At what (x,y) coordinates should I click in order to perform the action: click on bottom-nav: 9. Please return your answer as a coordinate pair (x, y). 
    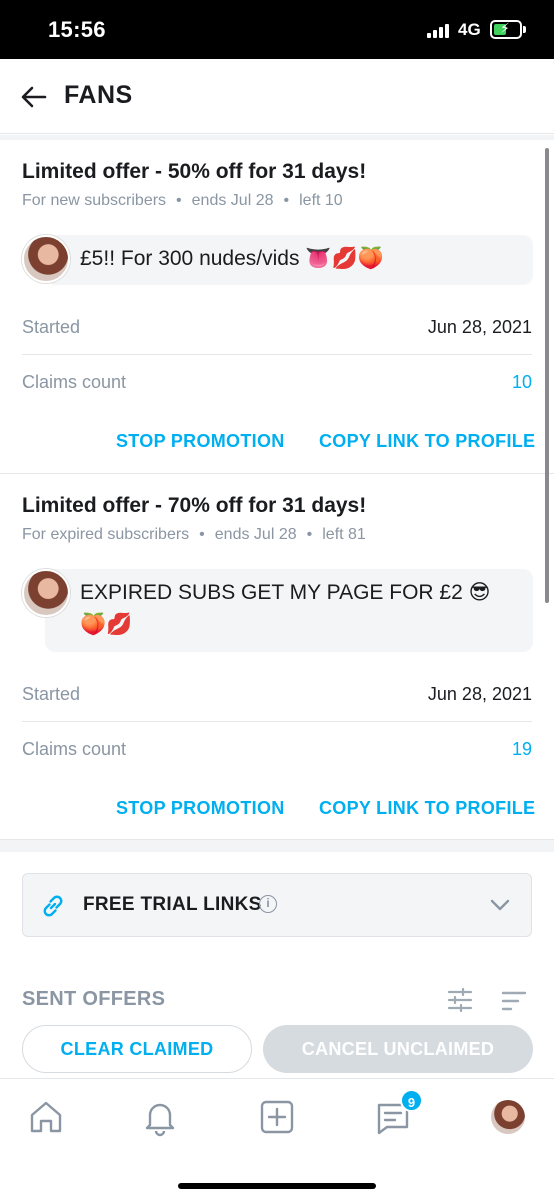
    Looking at the image, I should click on (277, 1139).